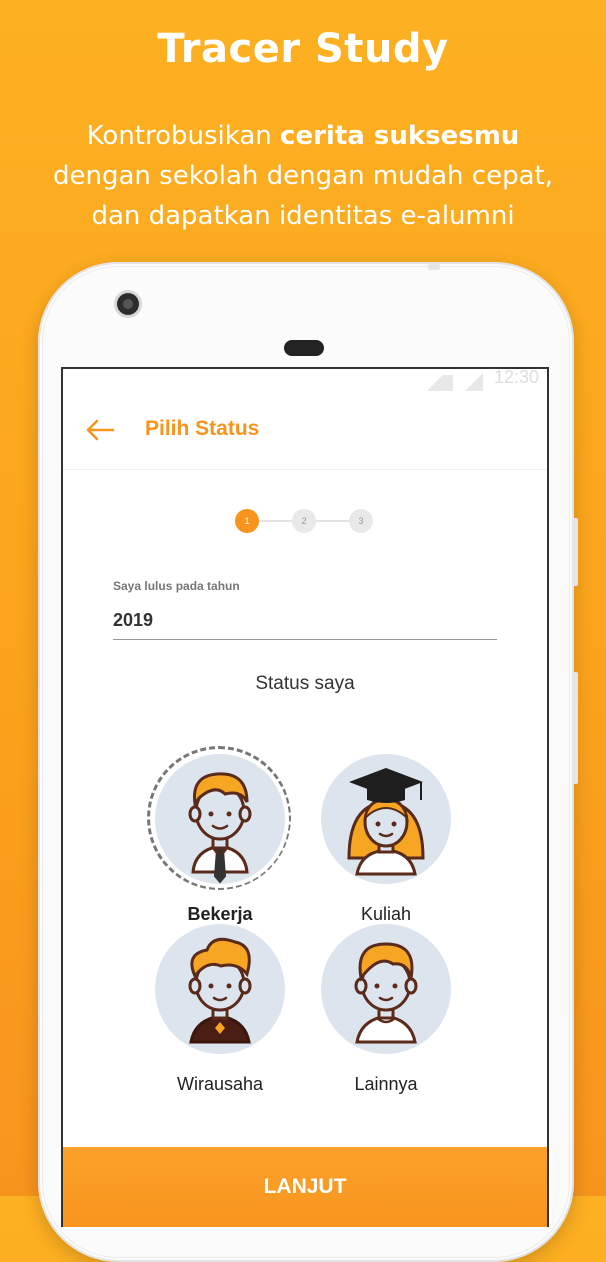  What do you see at coordinates (474, 382) in the screenshot?
I see `signal-icon` at bounding box center [474, 382].